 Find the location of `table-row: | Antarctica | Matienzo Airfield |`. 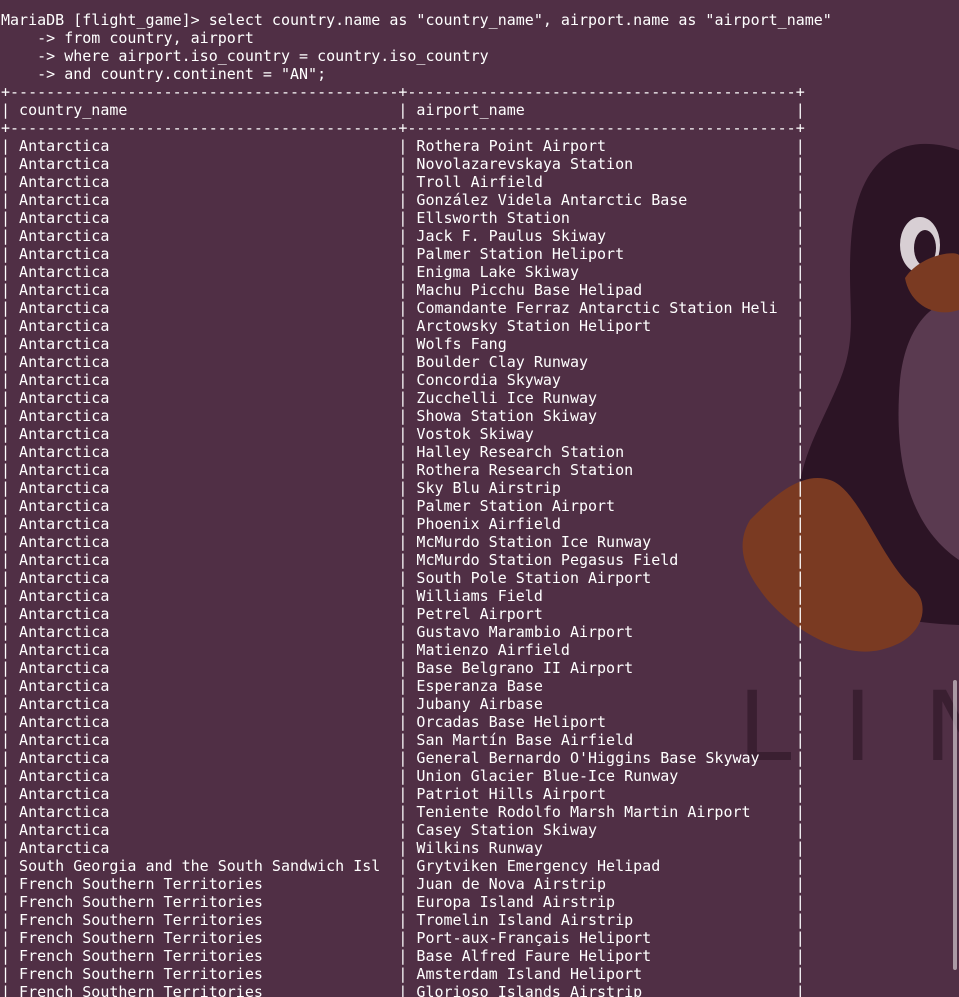

table-row: | Antarctica | Matienzo Airfield | is located at coordinates (403, 650).